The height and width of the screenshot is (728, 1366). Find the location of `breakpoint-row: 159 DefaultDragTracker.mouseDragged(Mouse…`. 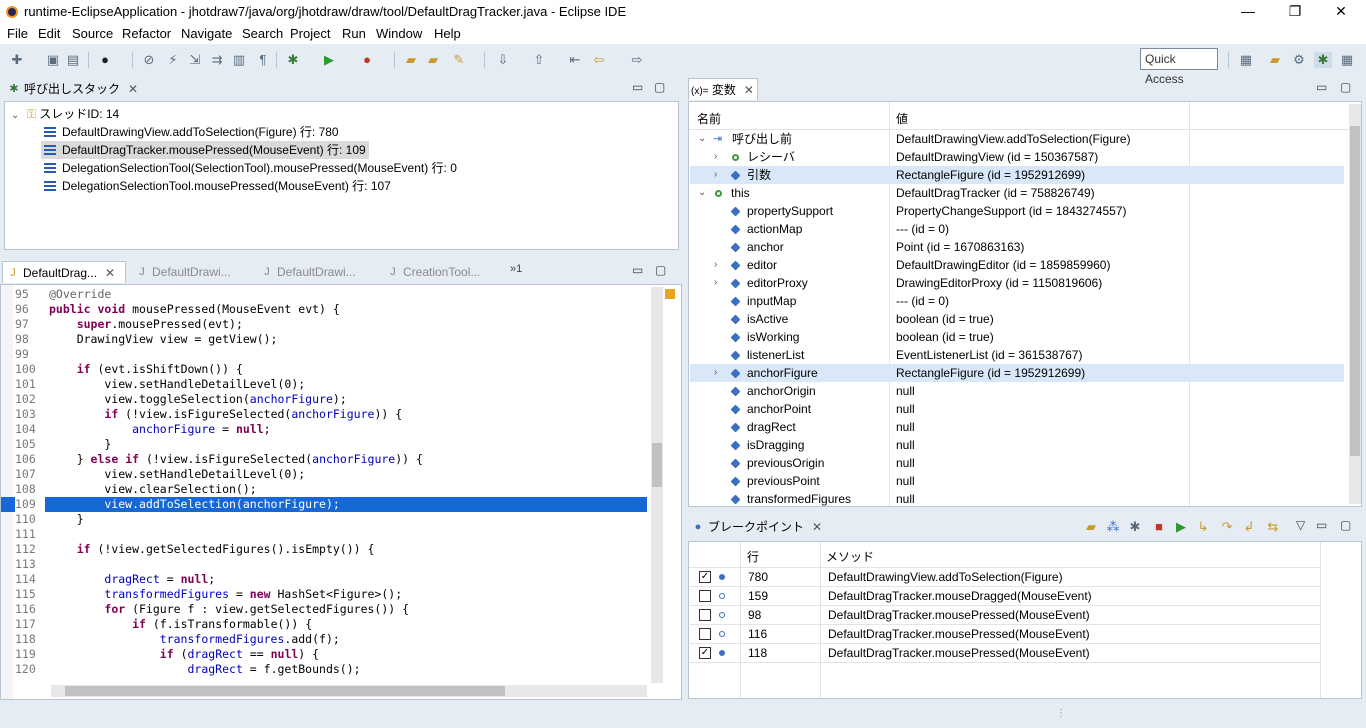

breakpoint-row: 159 DefaultDragTracker.mouseDragged(Mouse… is located at coordinates (1005, 596).